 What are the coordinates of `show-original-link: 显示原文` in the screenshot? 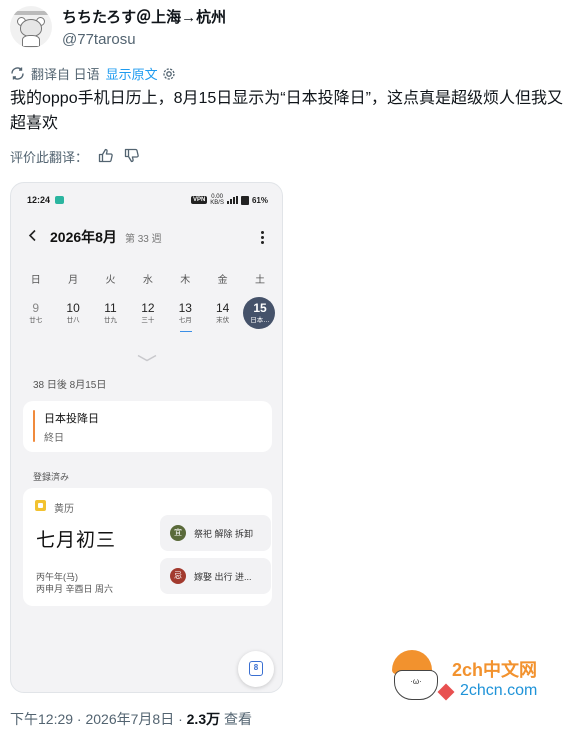 It's located at (132, 73).